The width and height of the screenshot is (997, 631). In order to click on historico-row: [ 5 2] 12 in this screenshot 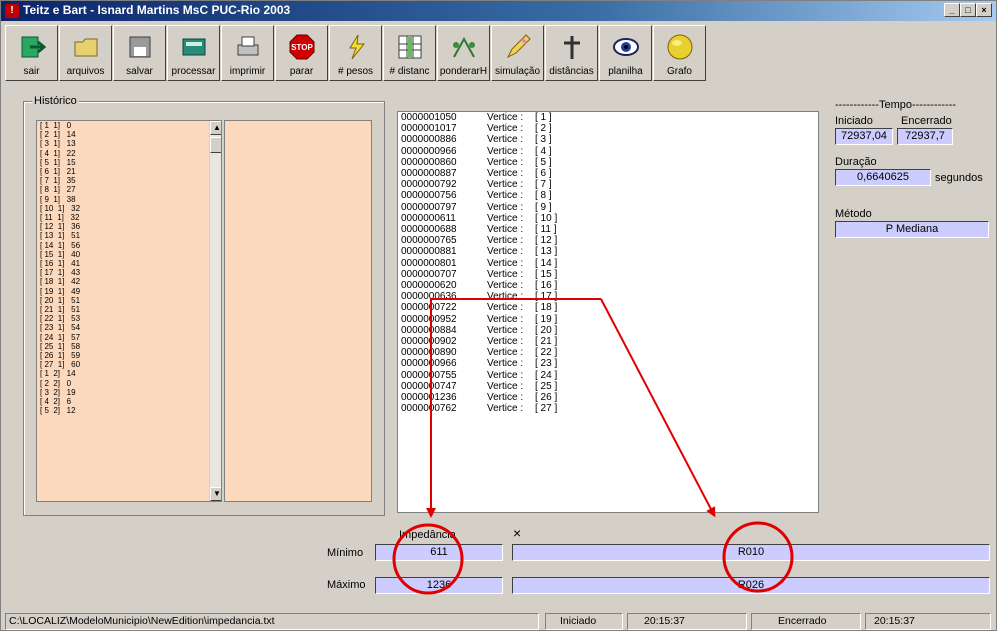, I will do `click(129, 410)`.